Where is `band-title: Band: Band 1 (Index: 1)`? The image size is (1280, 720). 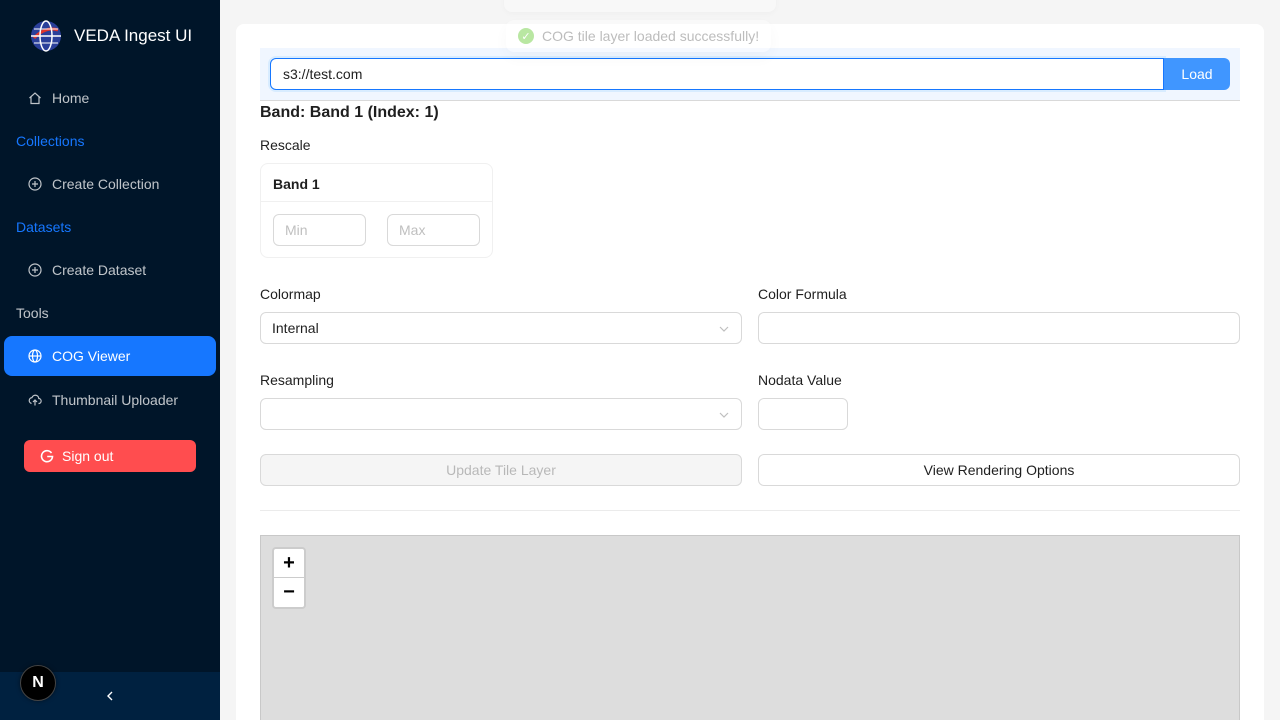
band-title: Band: Band 1 (Index: 1) is located at coordinates (349, 112).